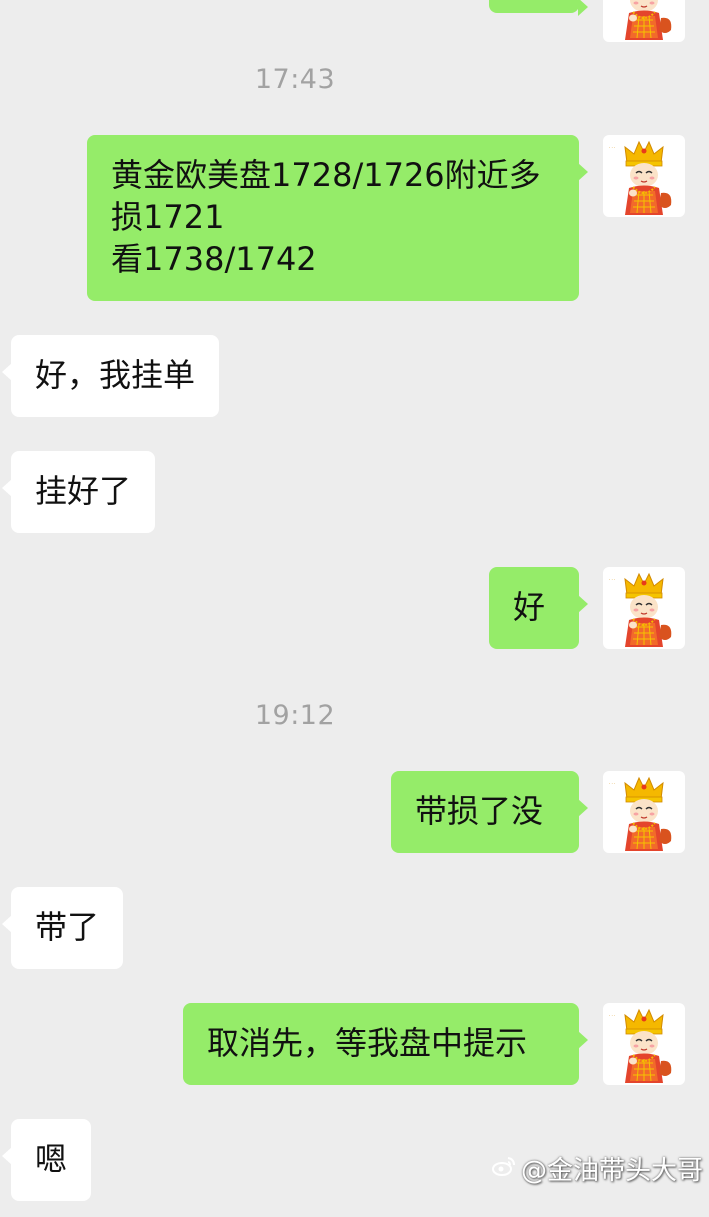 The image size is (709, 1217). Describe the element at coordinates (504, 1169) in the screenshot. I see `weibo-logo-icon` at that location.